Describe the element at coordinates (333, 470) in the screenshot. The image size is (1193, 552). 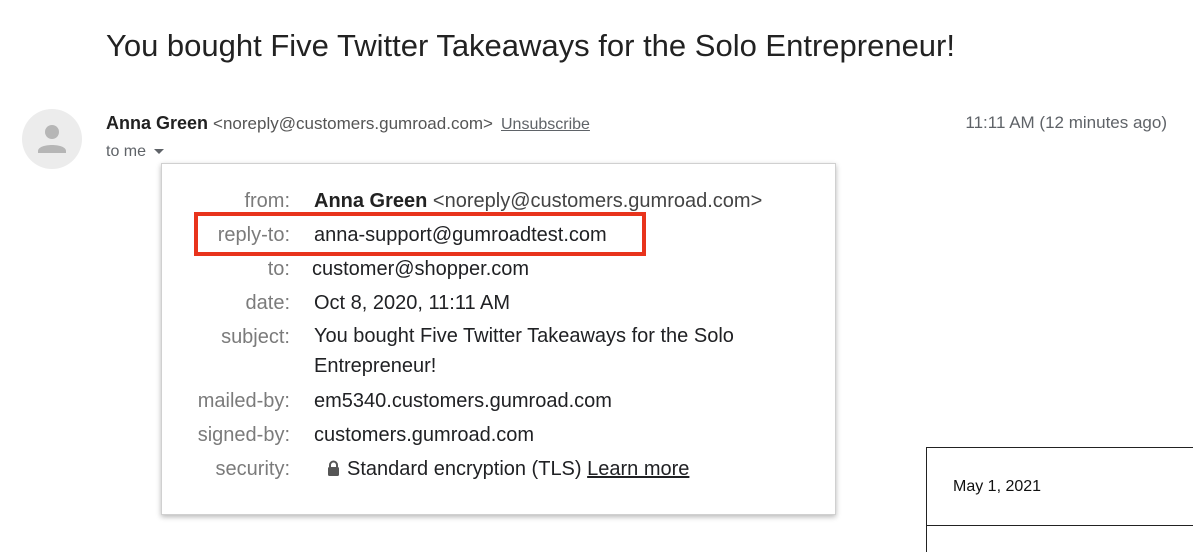
I see `lock-icon` at that location.